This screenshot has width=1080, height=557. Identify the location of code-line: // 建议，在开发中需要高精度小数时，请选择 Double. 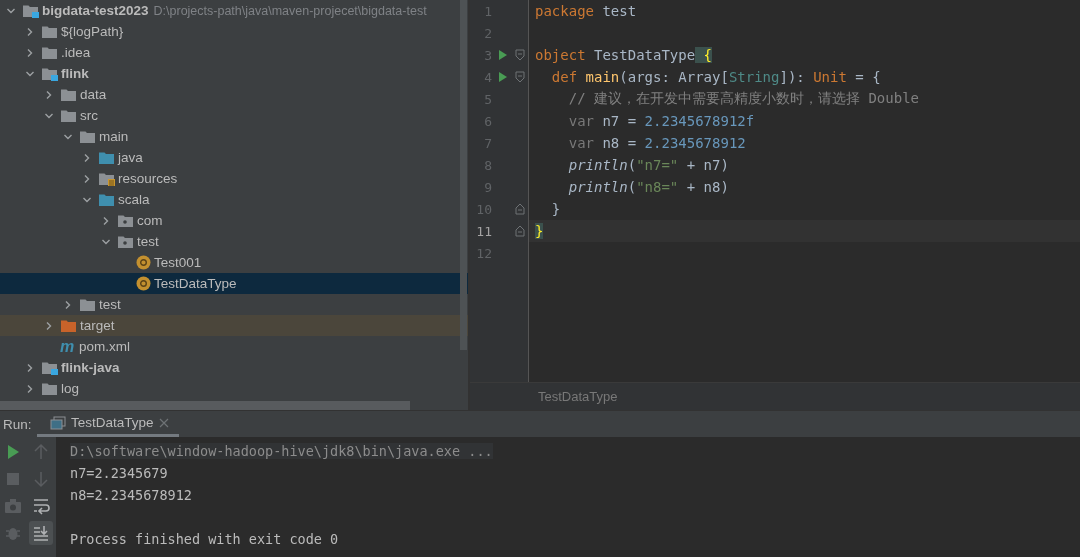
(743, 99).